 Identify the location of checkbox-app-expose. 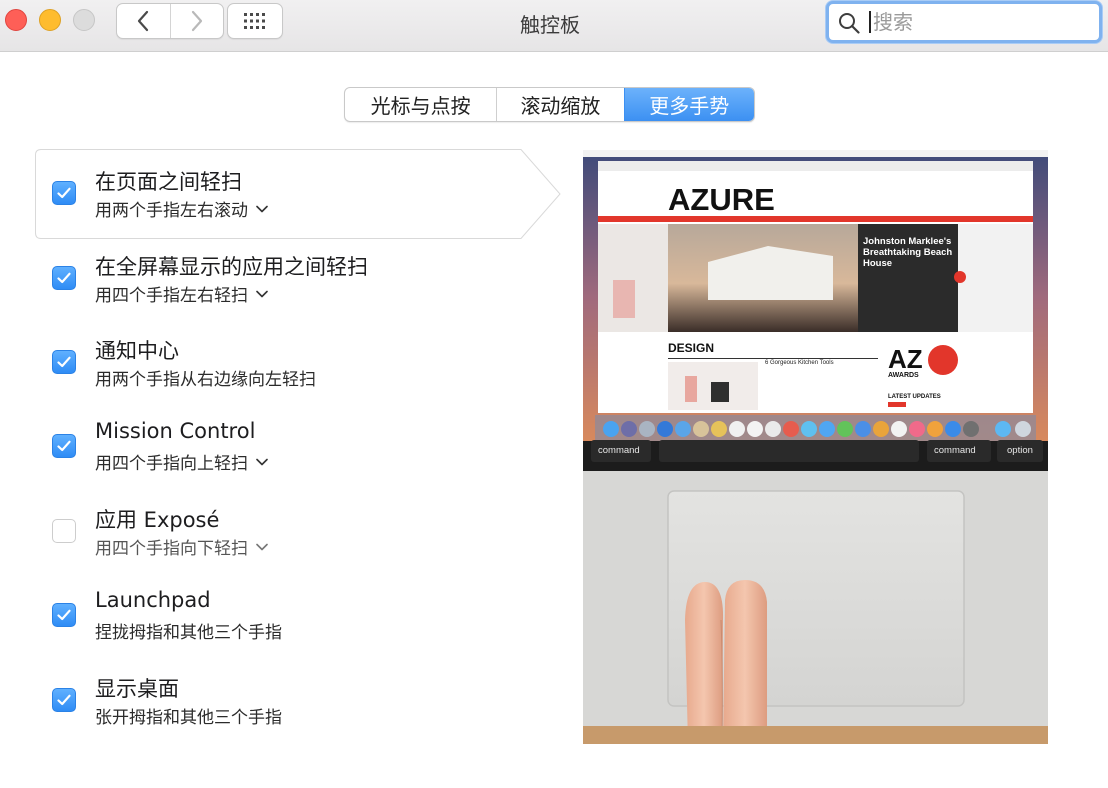
(64, 531).